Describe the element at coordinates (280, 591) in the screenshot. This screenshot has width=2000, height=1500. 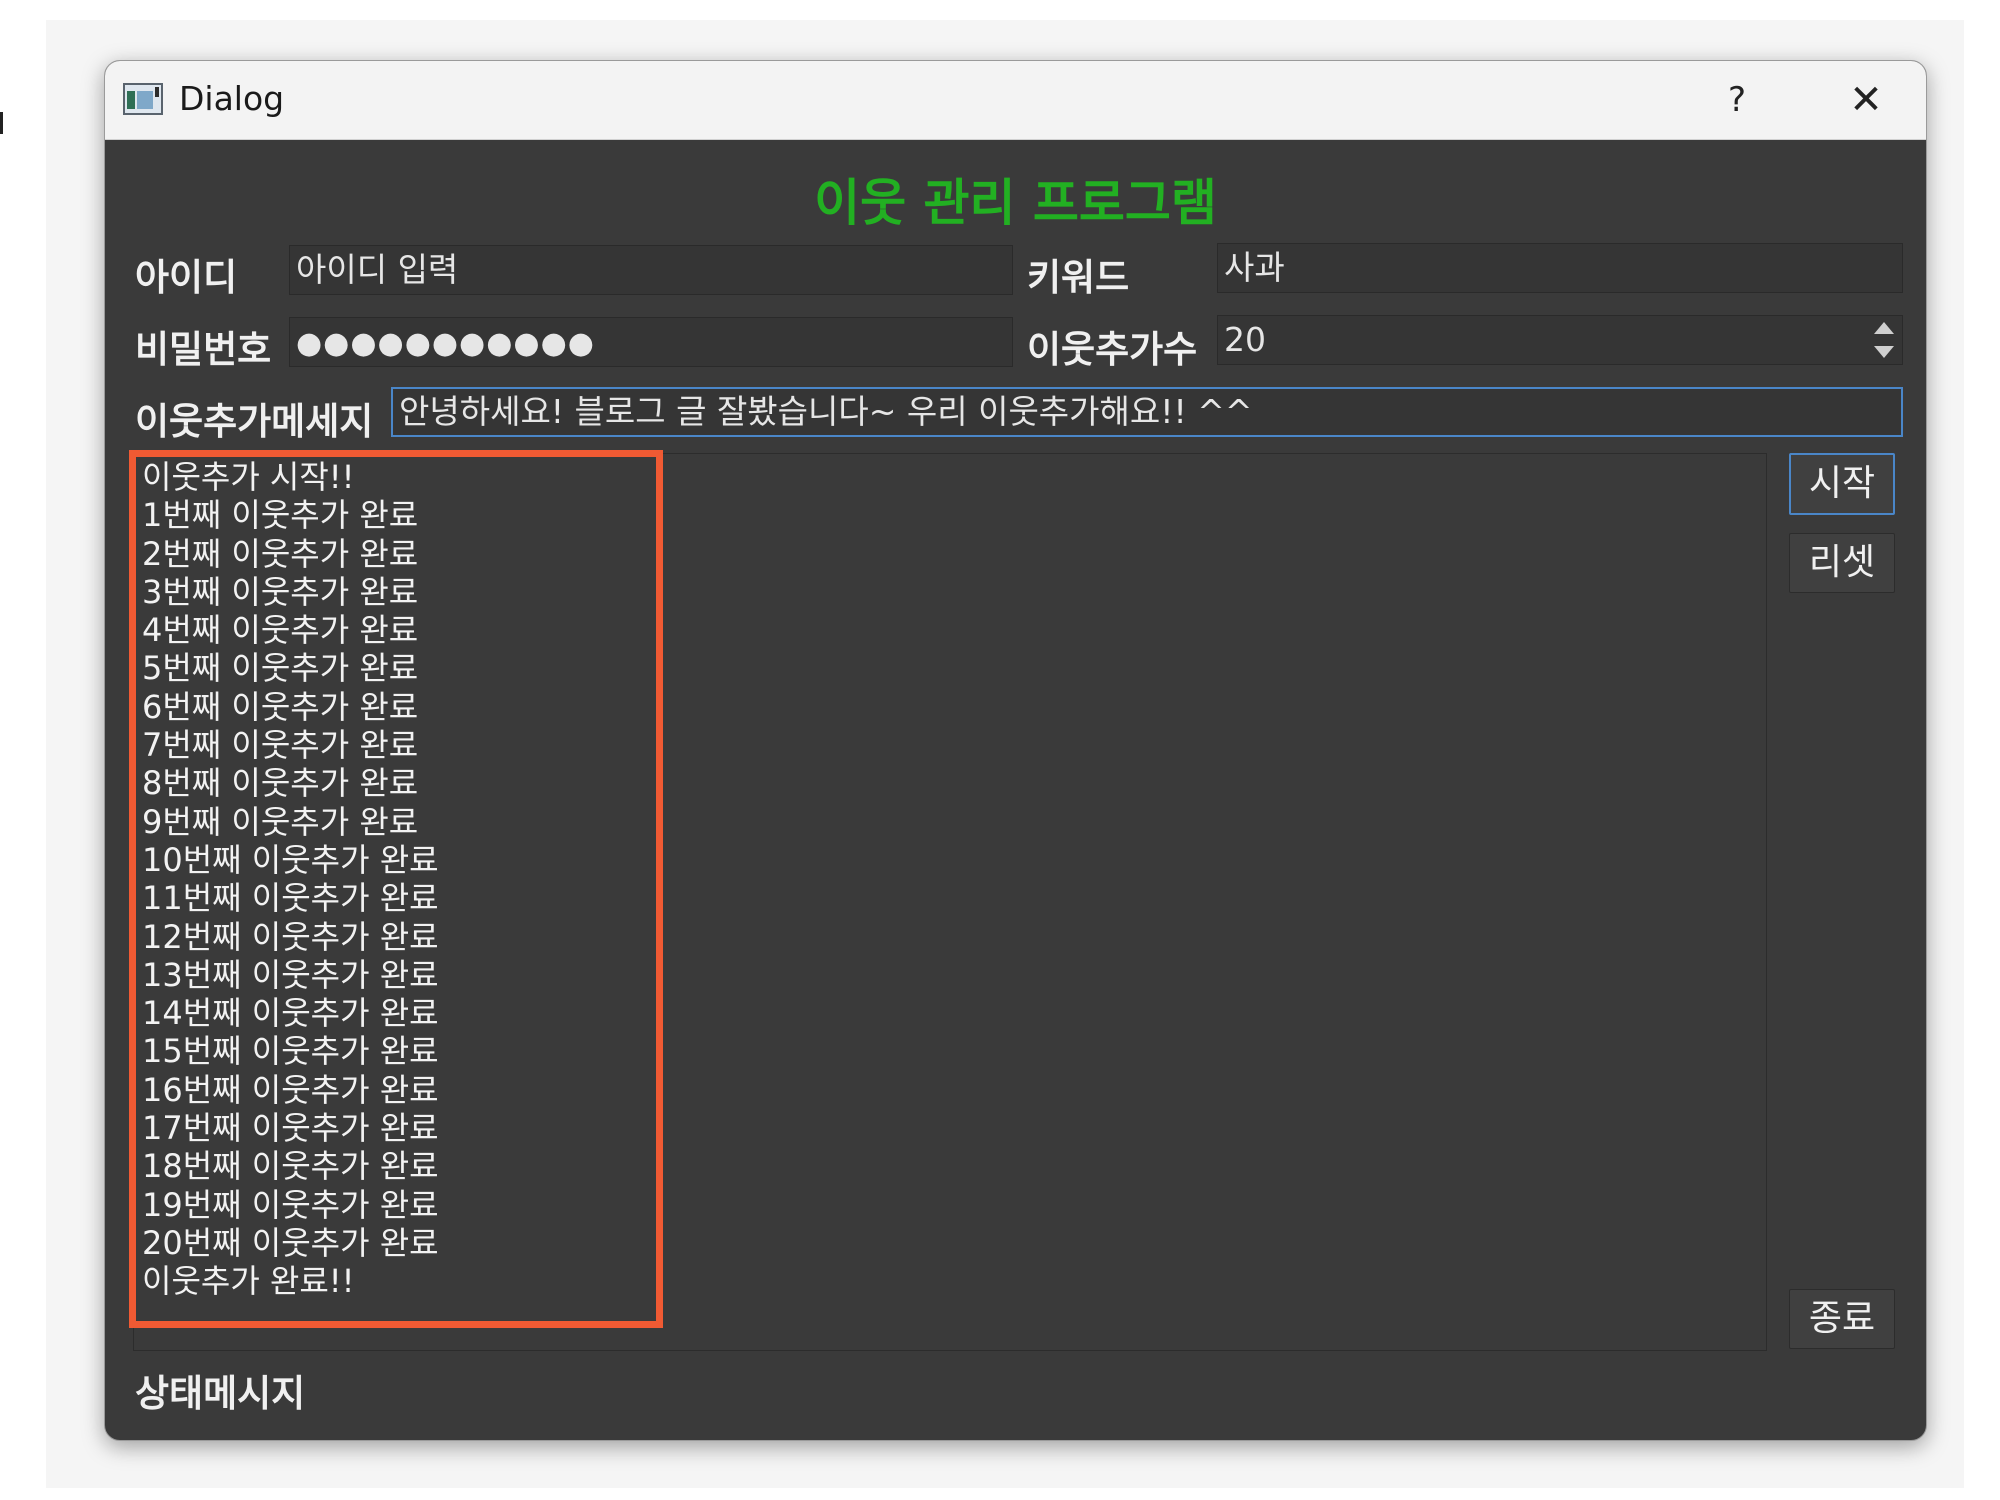
I see `log-line: 3번째 이웃추가 완료` at that location.